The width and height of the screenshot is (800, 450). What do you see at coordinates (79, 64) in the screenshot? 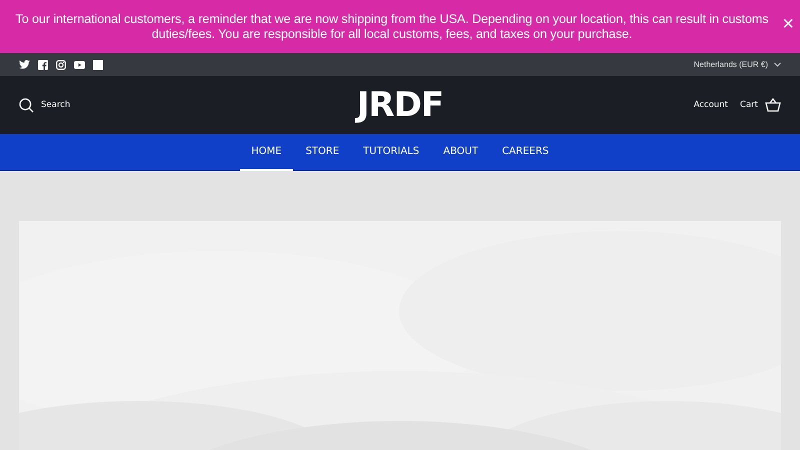
I see `youtube-icon` at bounding box center [79, 64].